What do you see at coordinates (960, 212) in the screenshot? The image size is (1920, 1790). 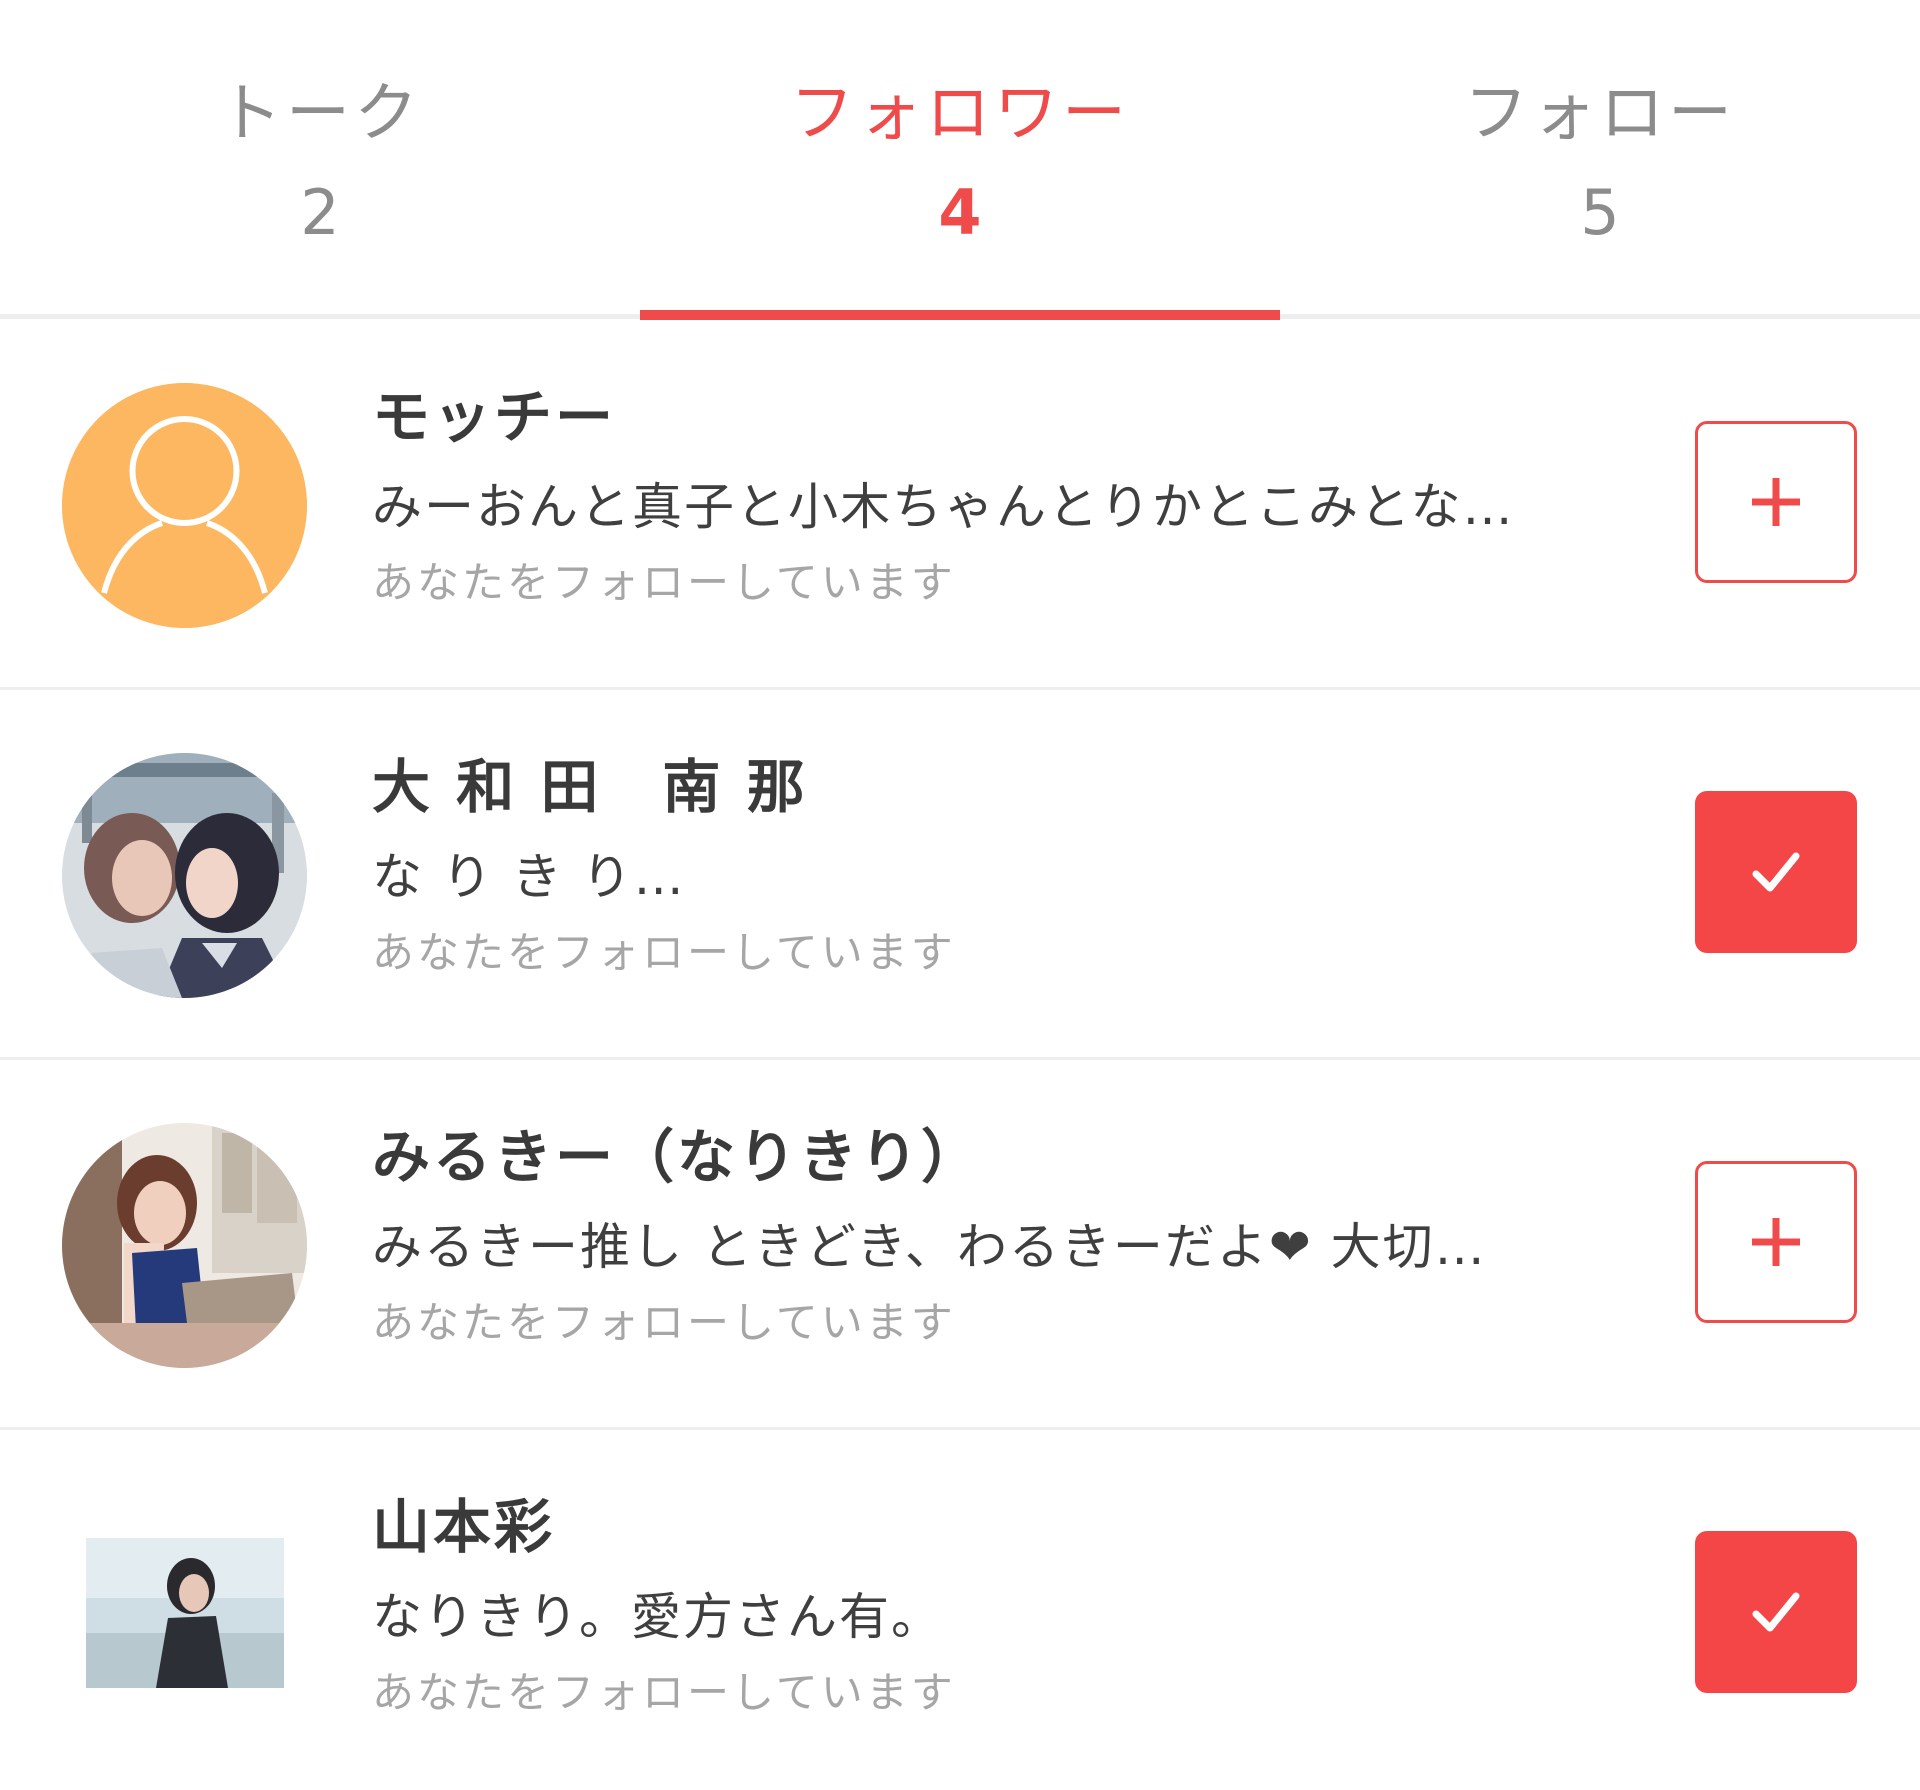 I see `tab-followers-count: 4` at bounding box center [960, 212].